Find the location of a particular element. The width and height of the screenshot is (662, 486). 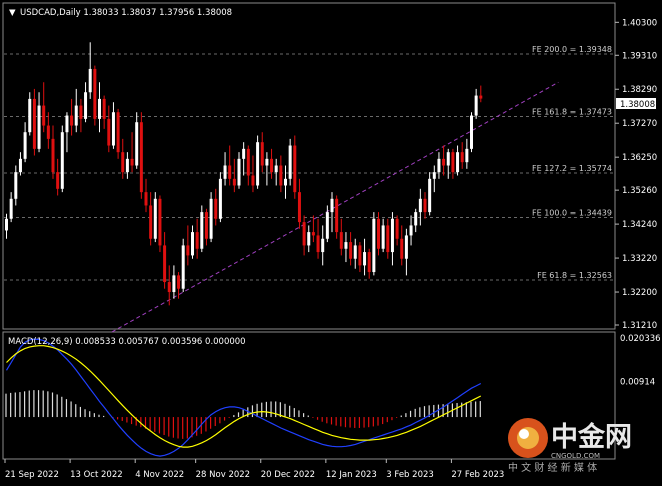

brand-slogan: 中 文 财 经 新 媒 体 is located at coordinates (552, 467).